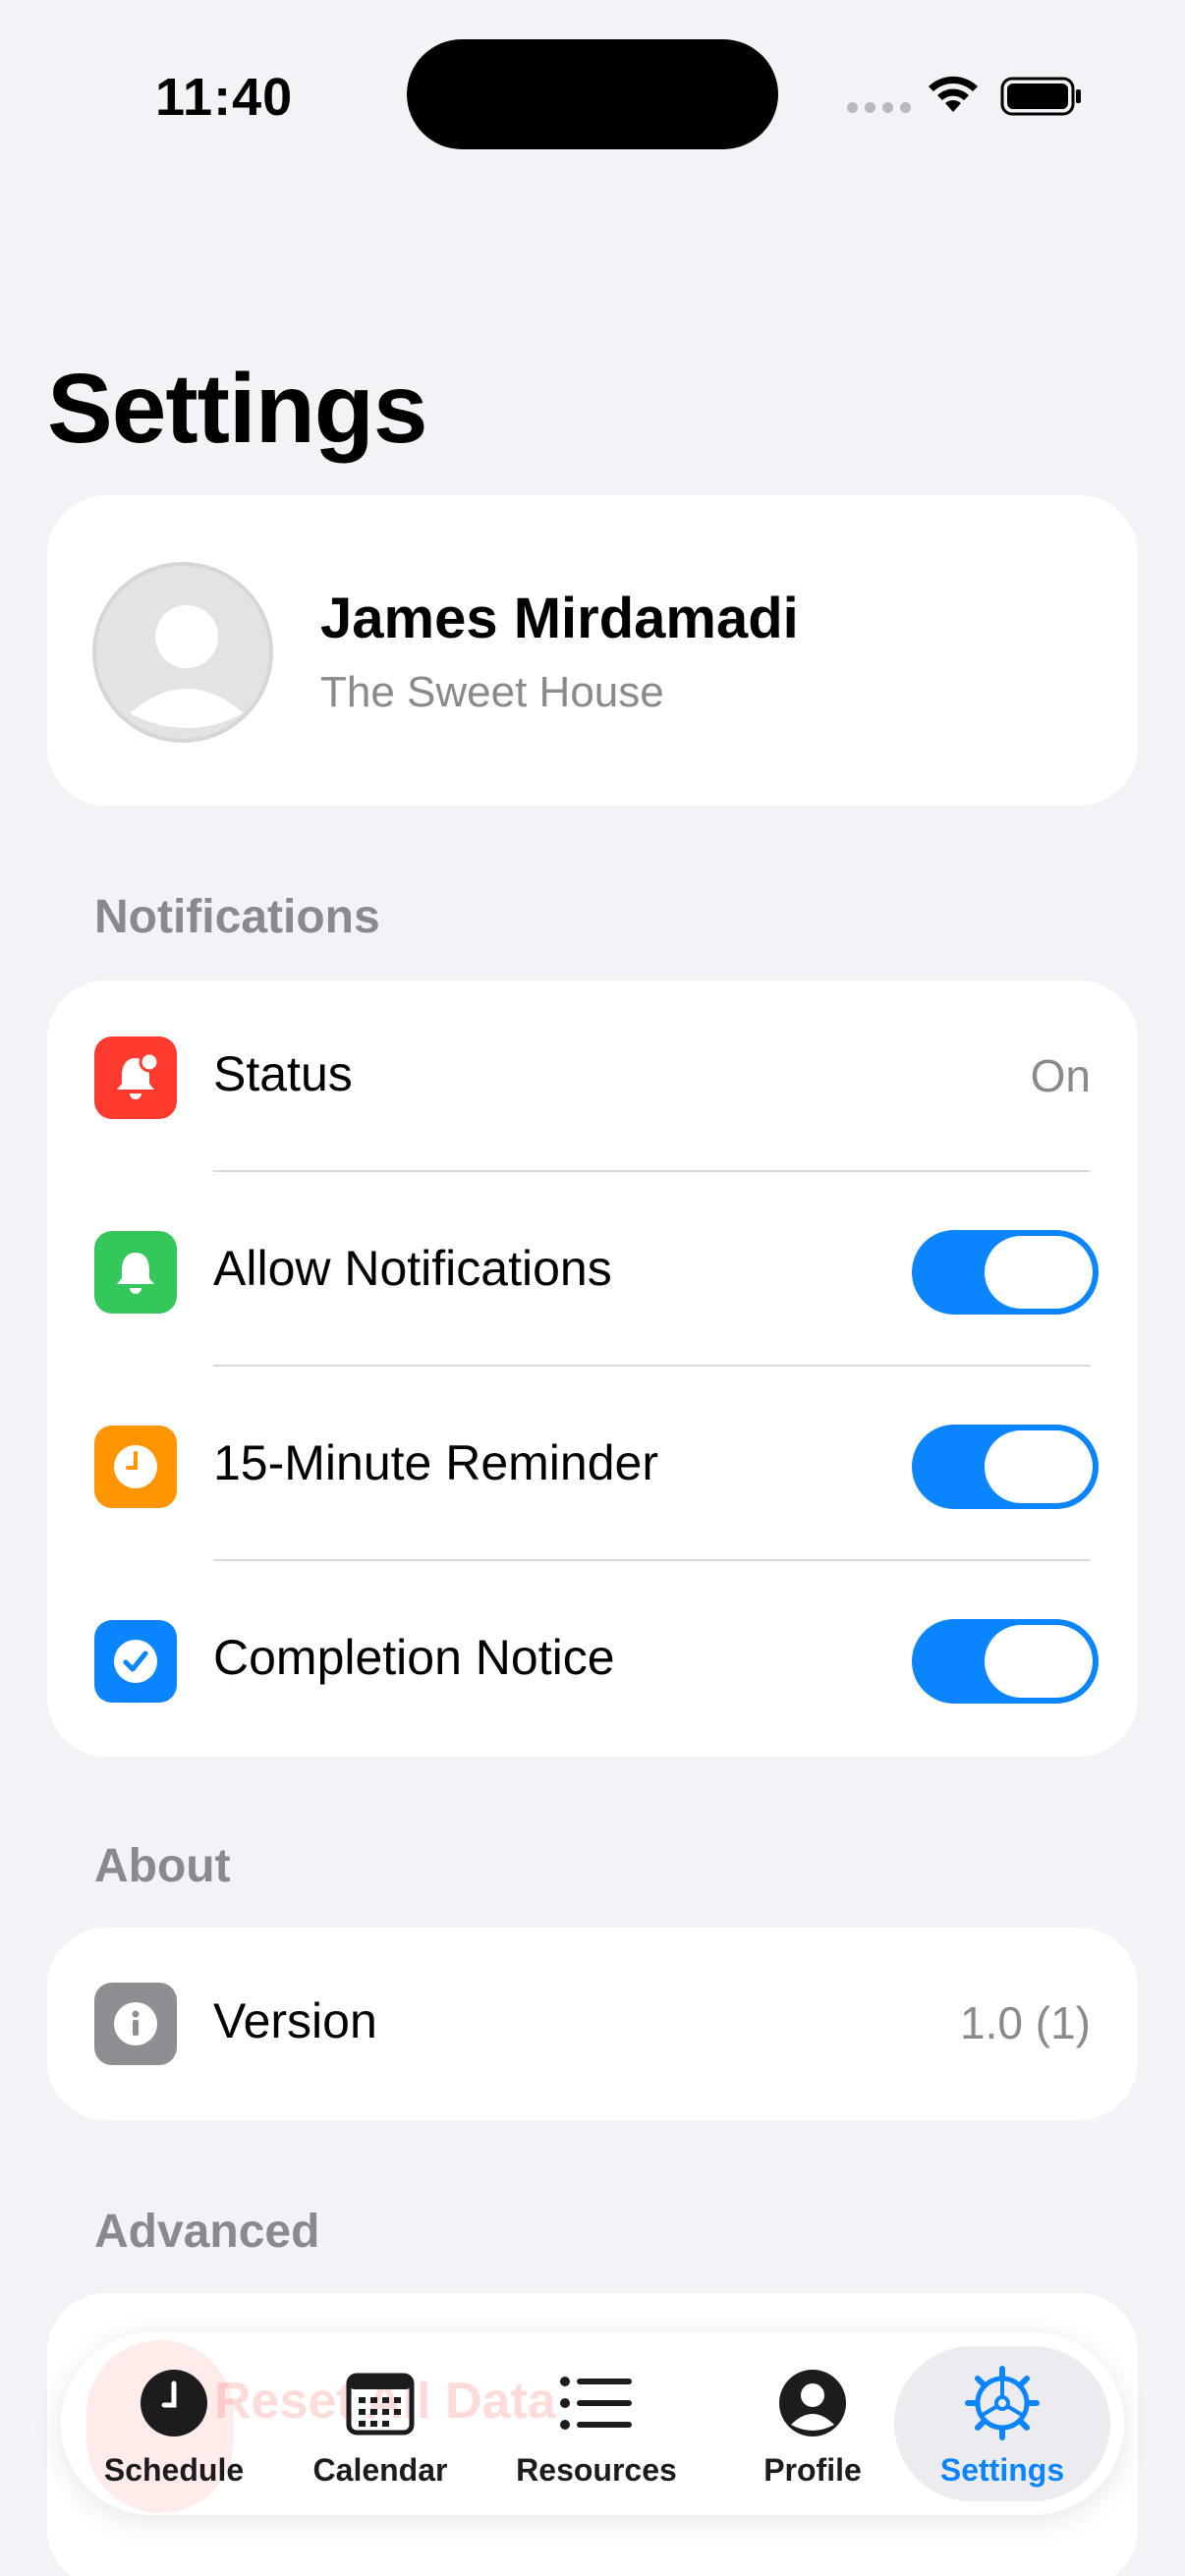 This screenshot has width=1185, height=2576. I want to click on row-allow-notifications: Allow Notifications, so click(592, 1272).